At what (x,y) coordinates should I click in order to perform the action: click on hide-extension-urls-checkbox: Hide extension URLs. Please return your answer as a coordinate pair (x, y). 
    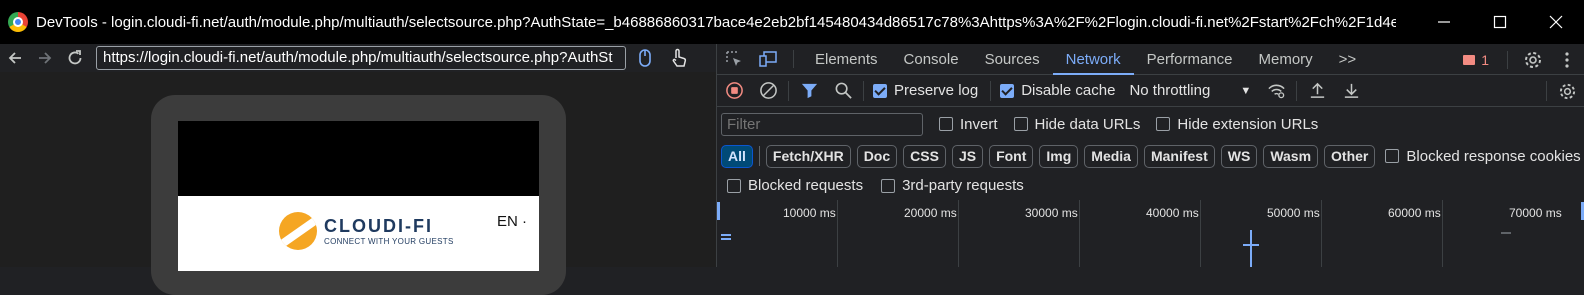
    Looking at the image, I should click on (1237, 124).